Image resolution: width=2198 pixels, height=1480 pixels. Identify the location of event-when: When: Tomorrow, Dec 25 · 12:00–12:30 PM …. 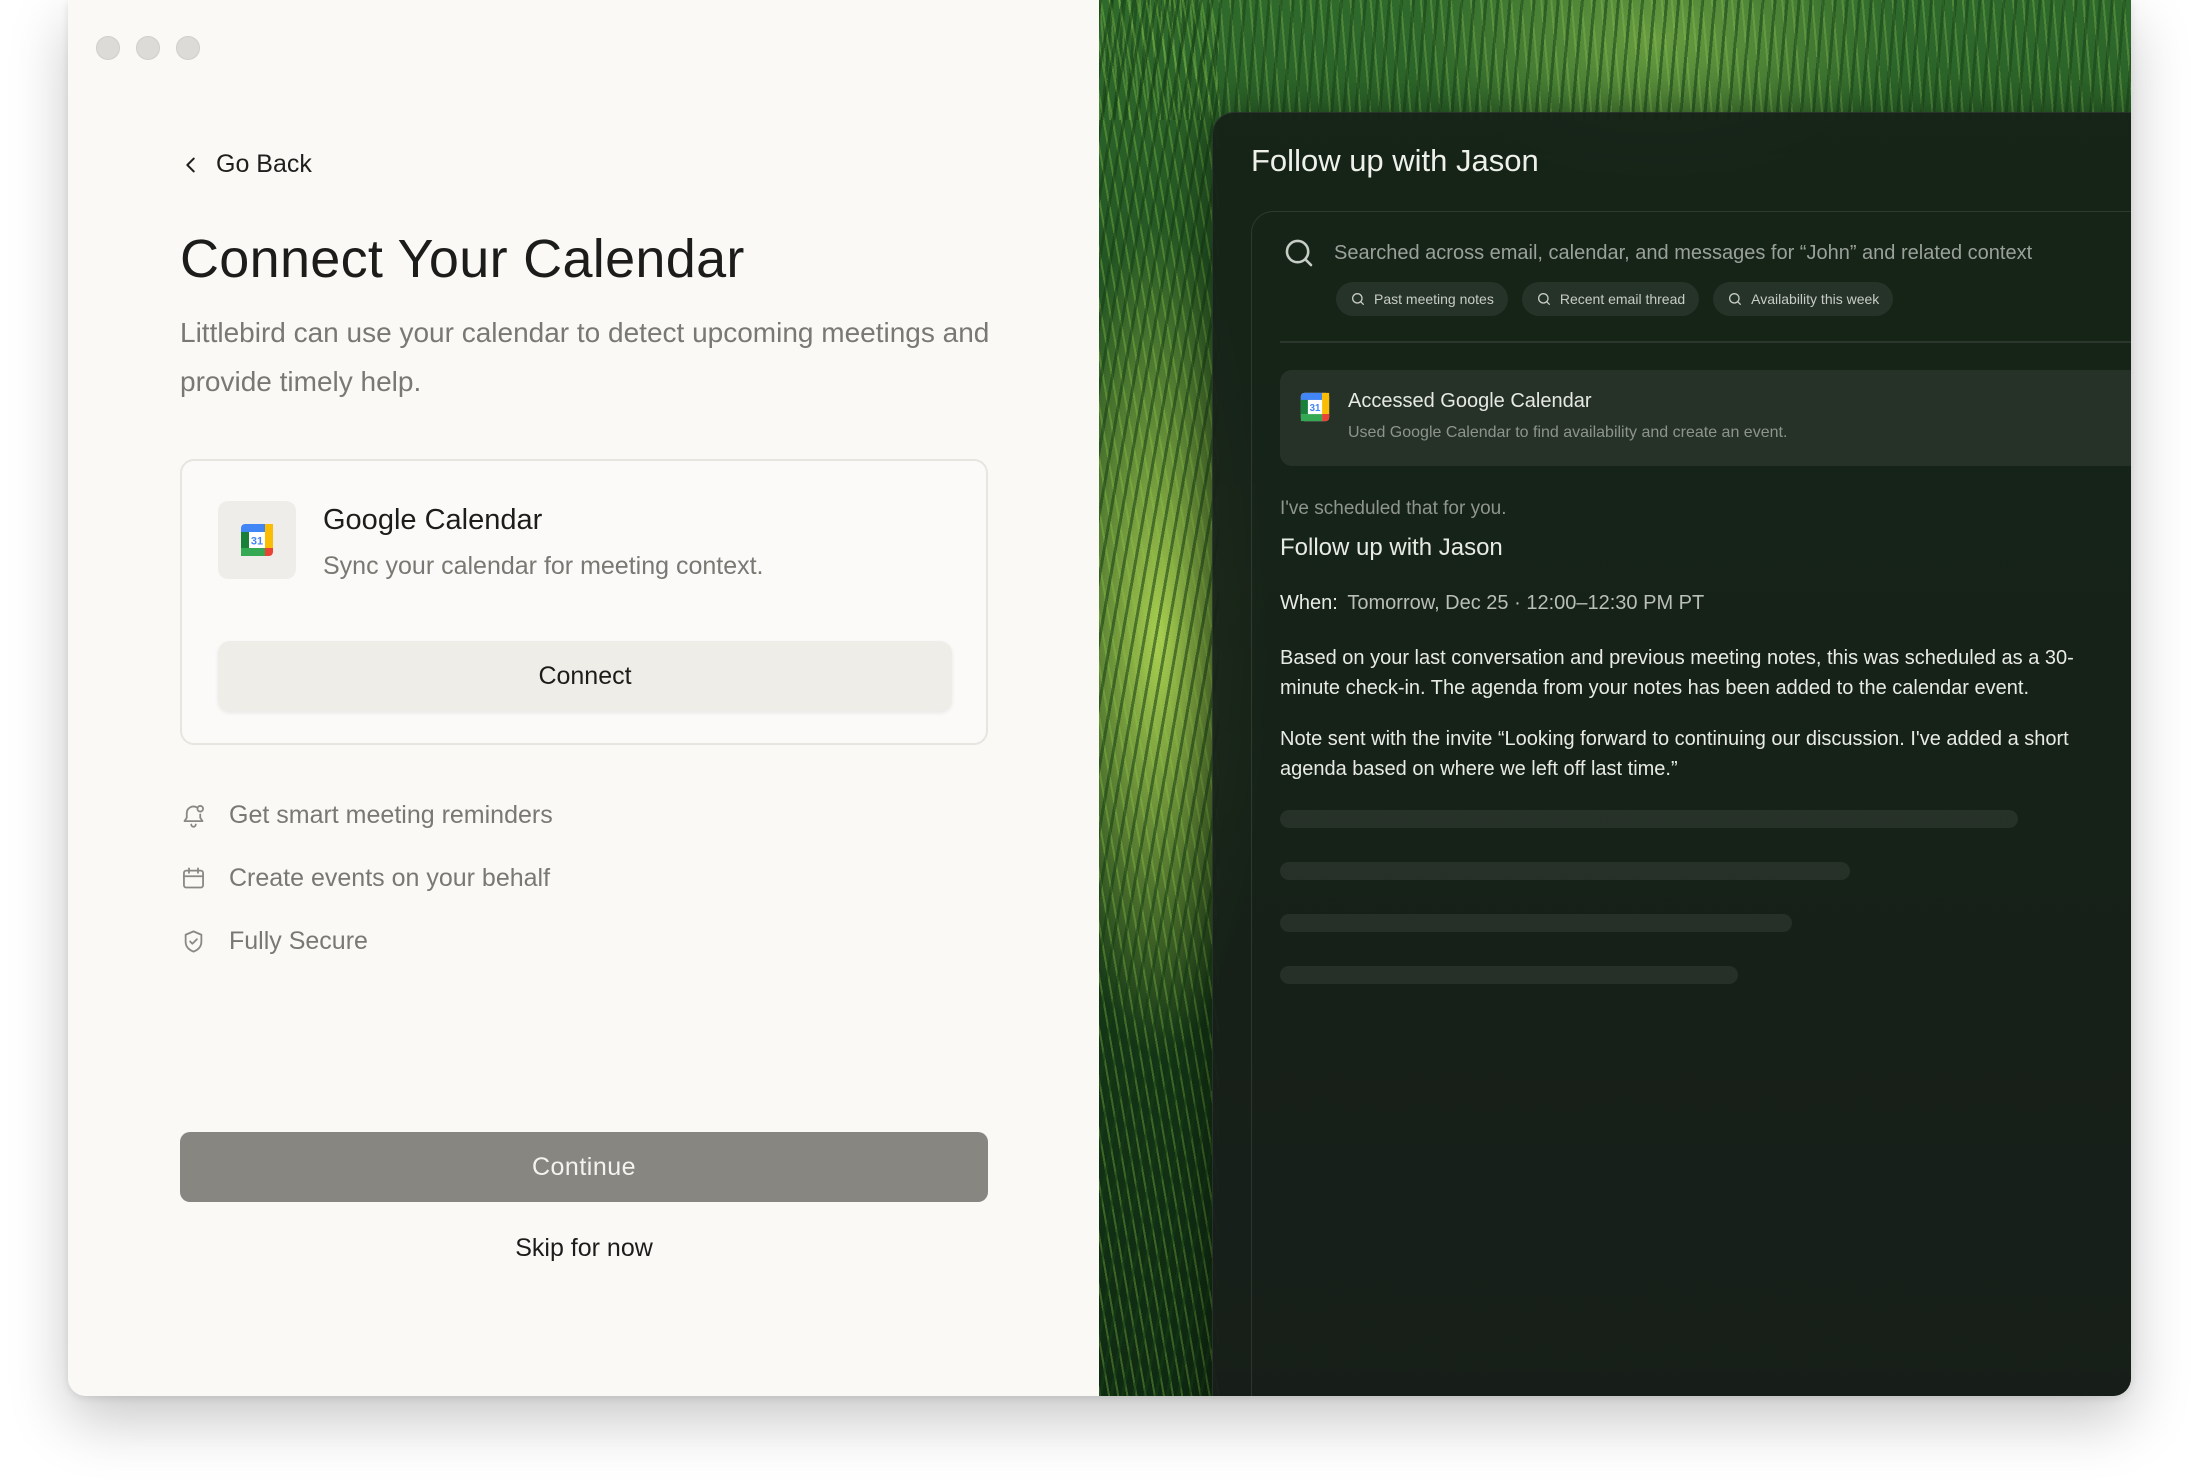
(1700, 603).